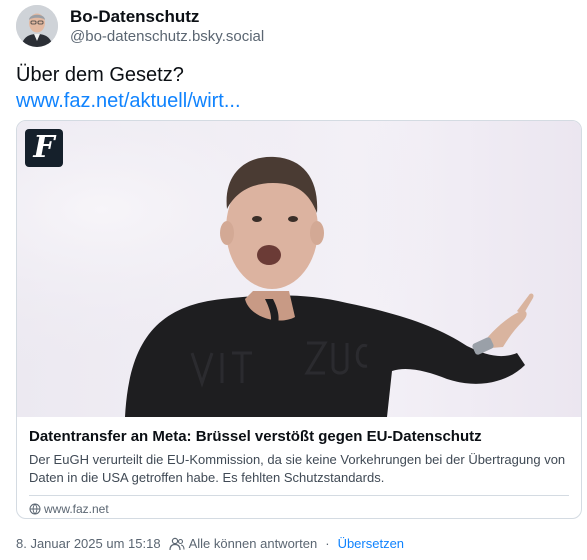  I want to click on author-handle: @bo-datenschutz.bsky.social, so click(167, 36).